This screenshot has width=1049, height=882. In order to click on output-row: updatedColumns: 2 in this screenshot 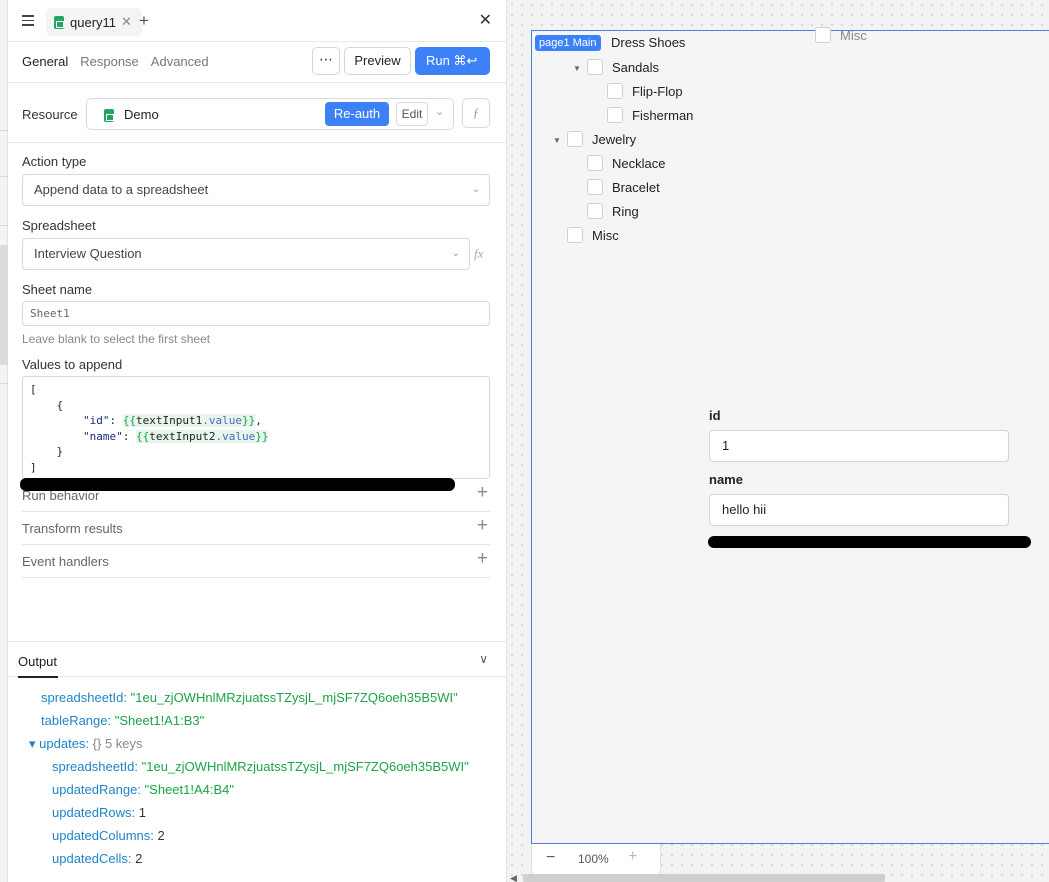, I will do `click(108, 835)`.